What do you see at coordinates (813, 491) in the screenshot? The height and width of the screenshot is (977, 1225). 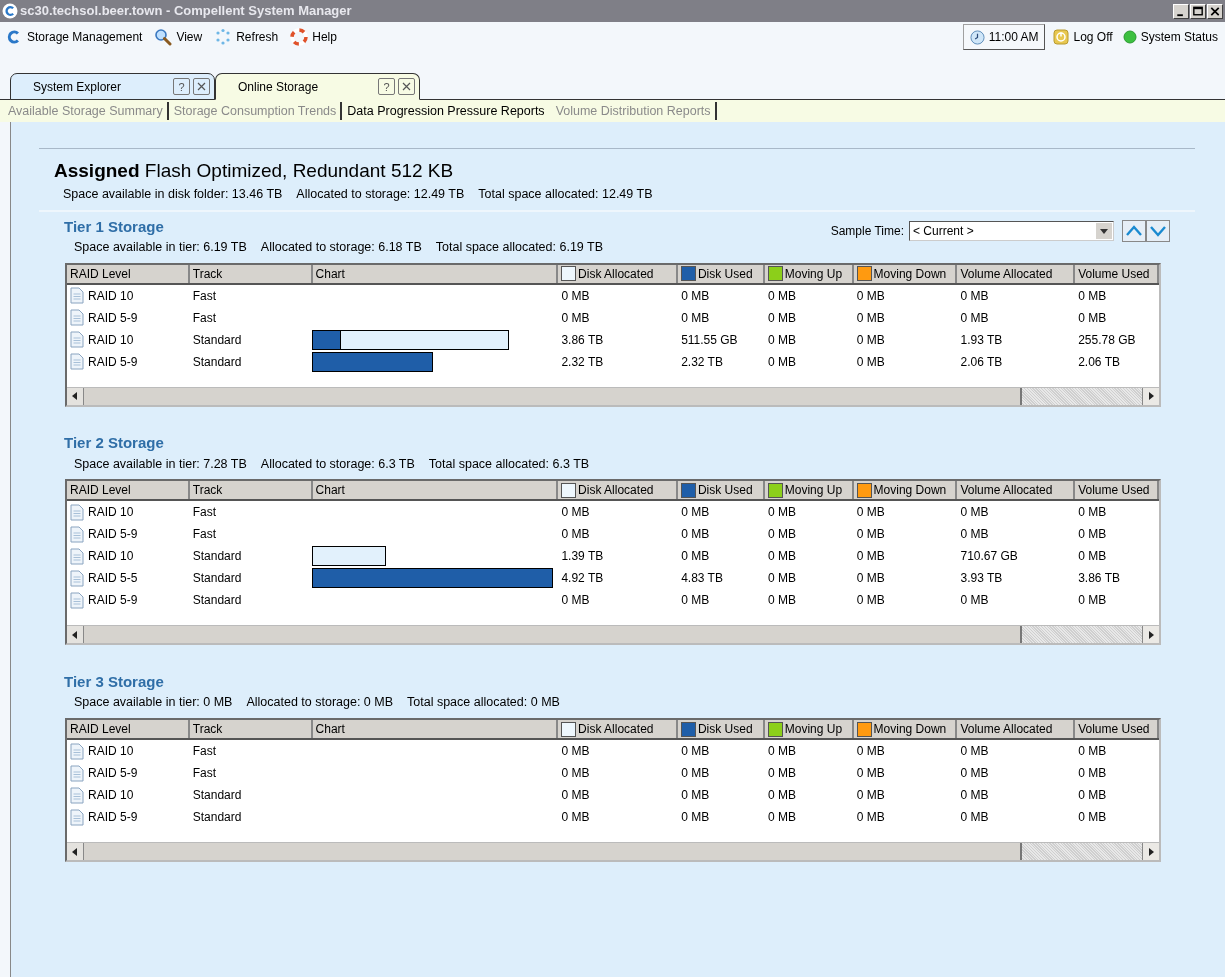 I see `column-label: Moving Up` at bounding box center [813, 491].